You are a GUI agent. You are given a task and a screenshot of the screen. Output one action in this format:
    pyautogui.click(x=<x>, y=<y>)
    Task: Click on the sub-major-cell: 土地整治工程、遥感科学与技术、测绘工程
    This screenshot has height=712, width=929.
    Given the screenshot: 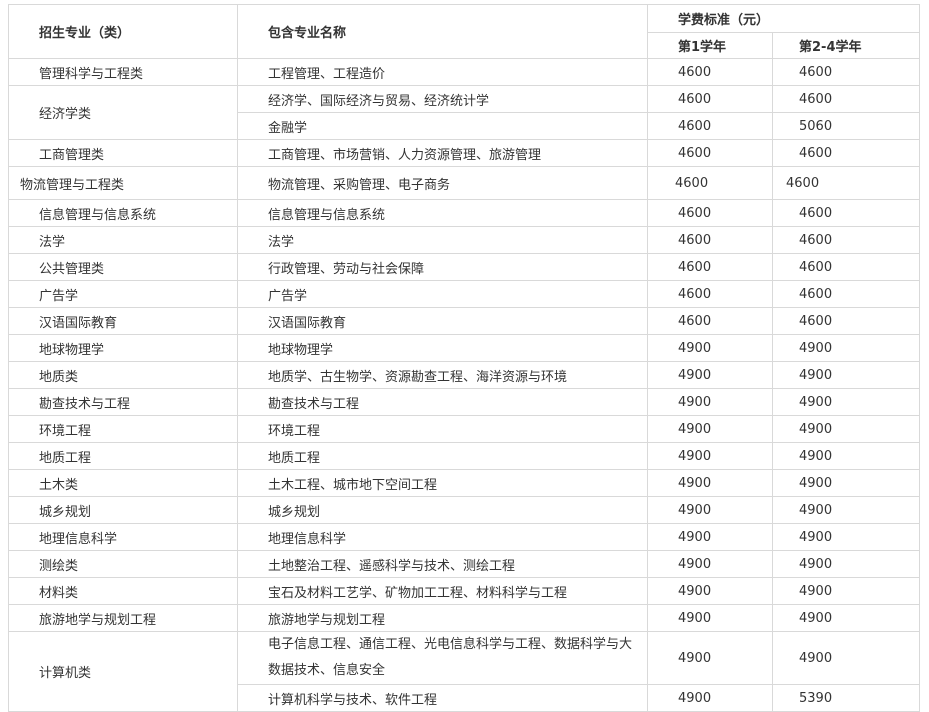 What is the action you would take?
    pyautogui.click(x=442, y=564)
    